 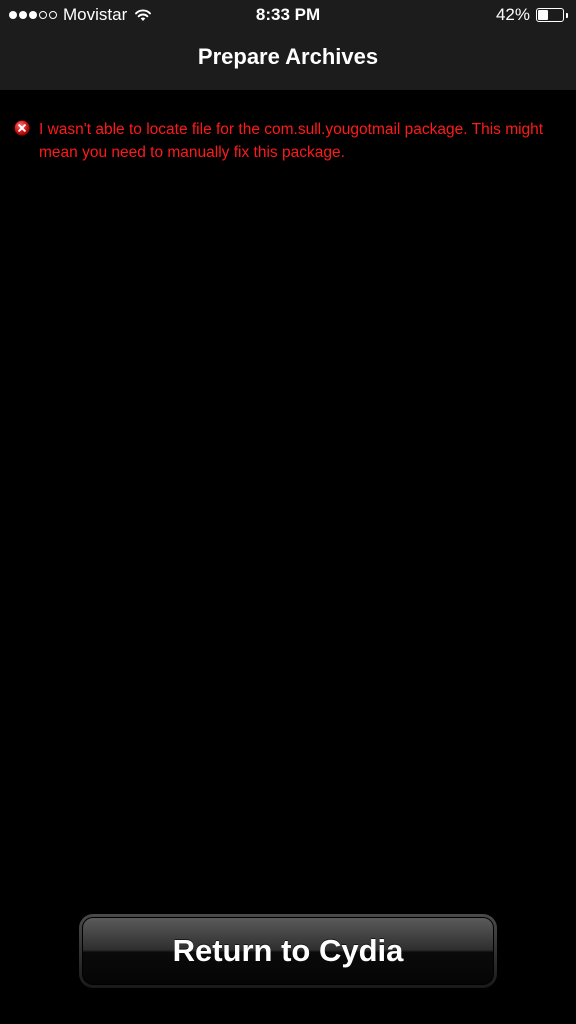 I want to click on navigation-bar: Movistar 8:33 PM 42% Prepare Archives, so click(x=288, y=45).